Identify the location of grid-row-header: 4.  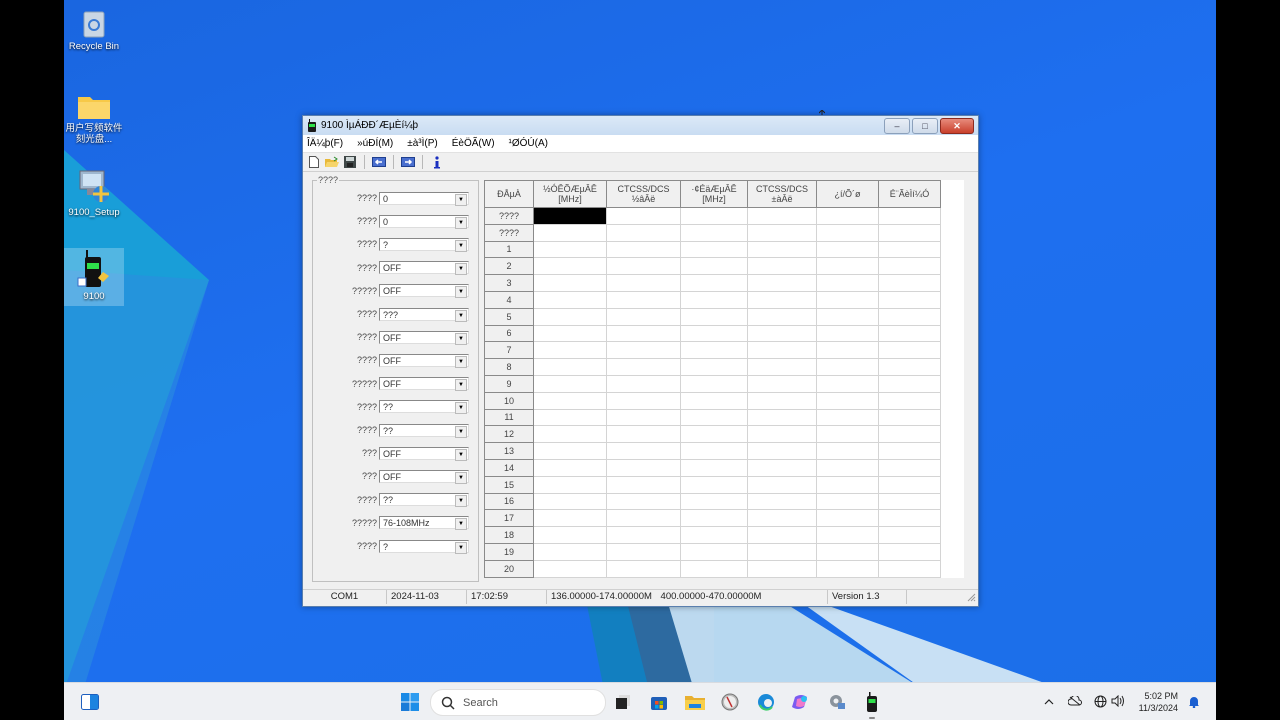
(509, 299).